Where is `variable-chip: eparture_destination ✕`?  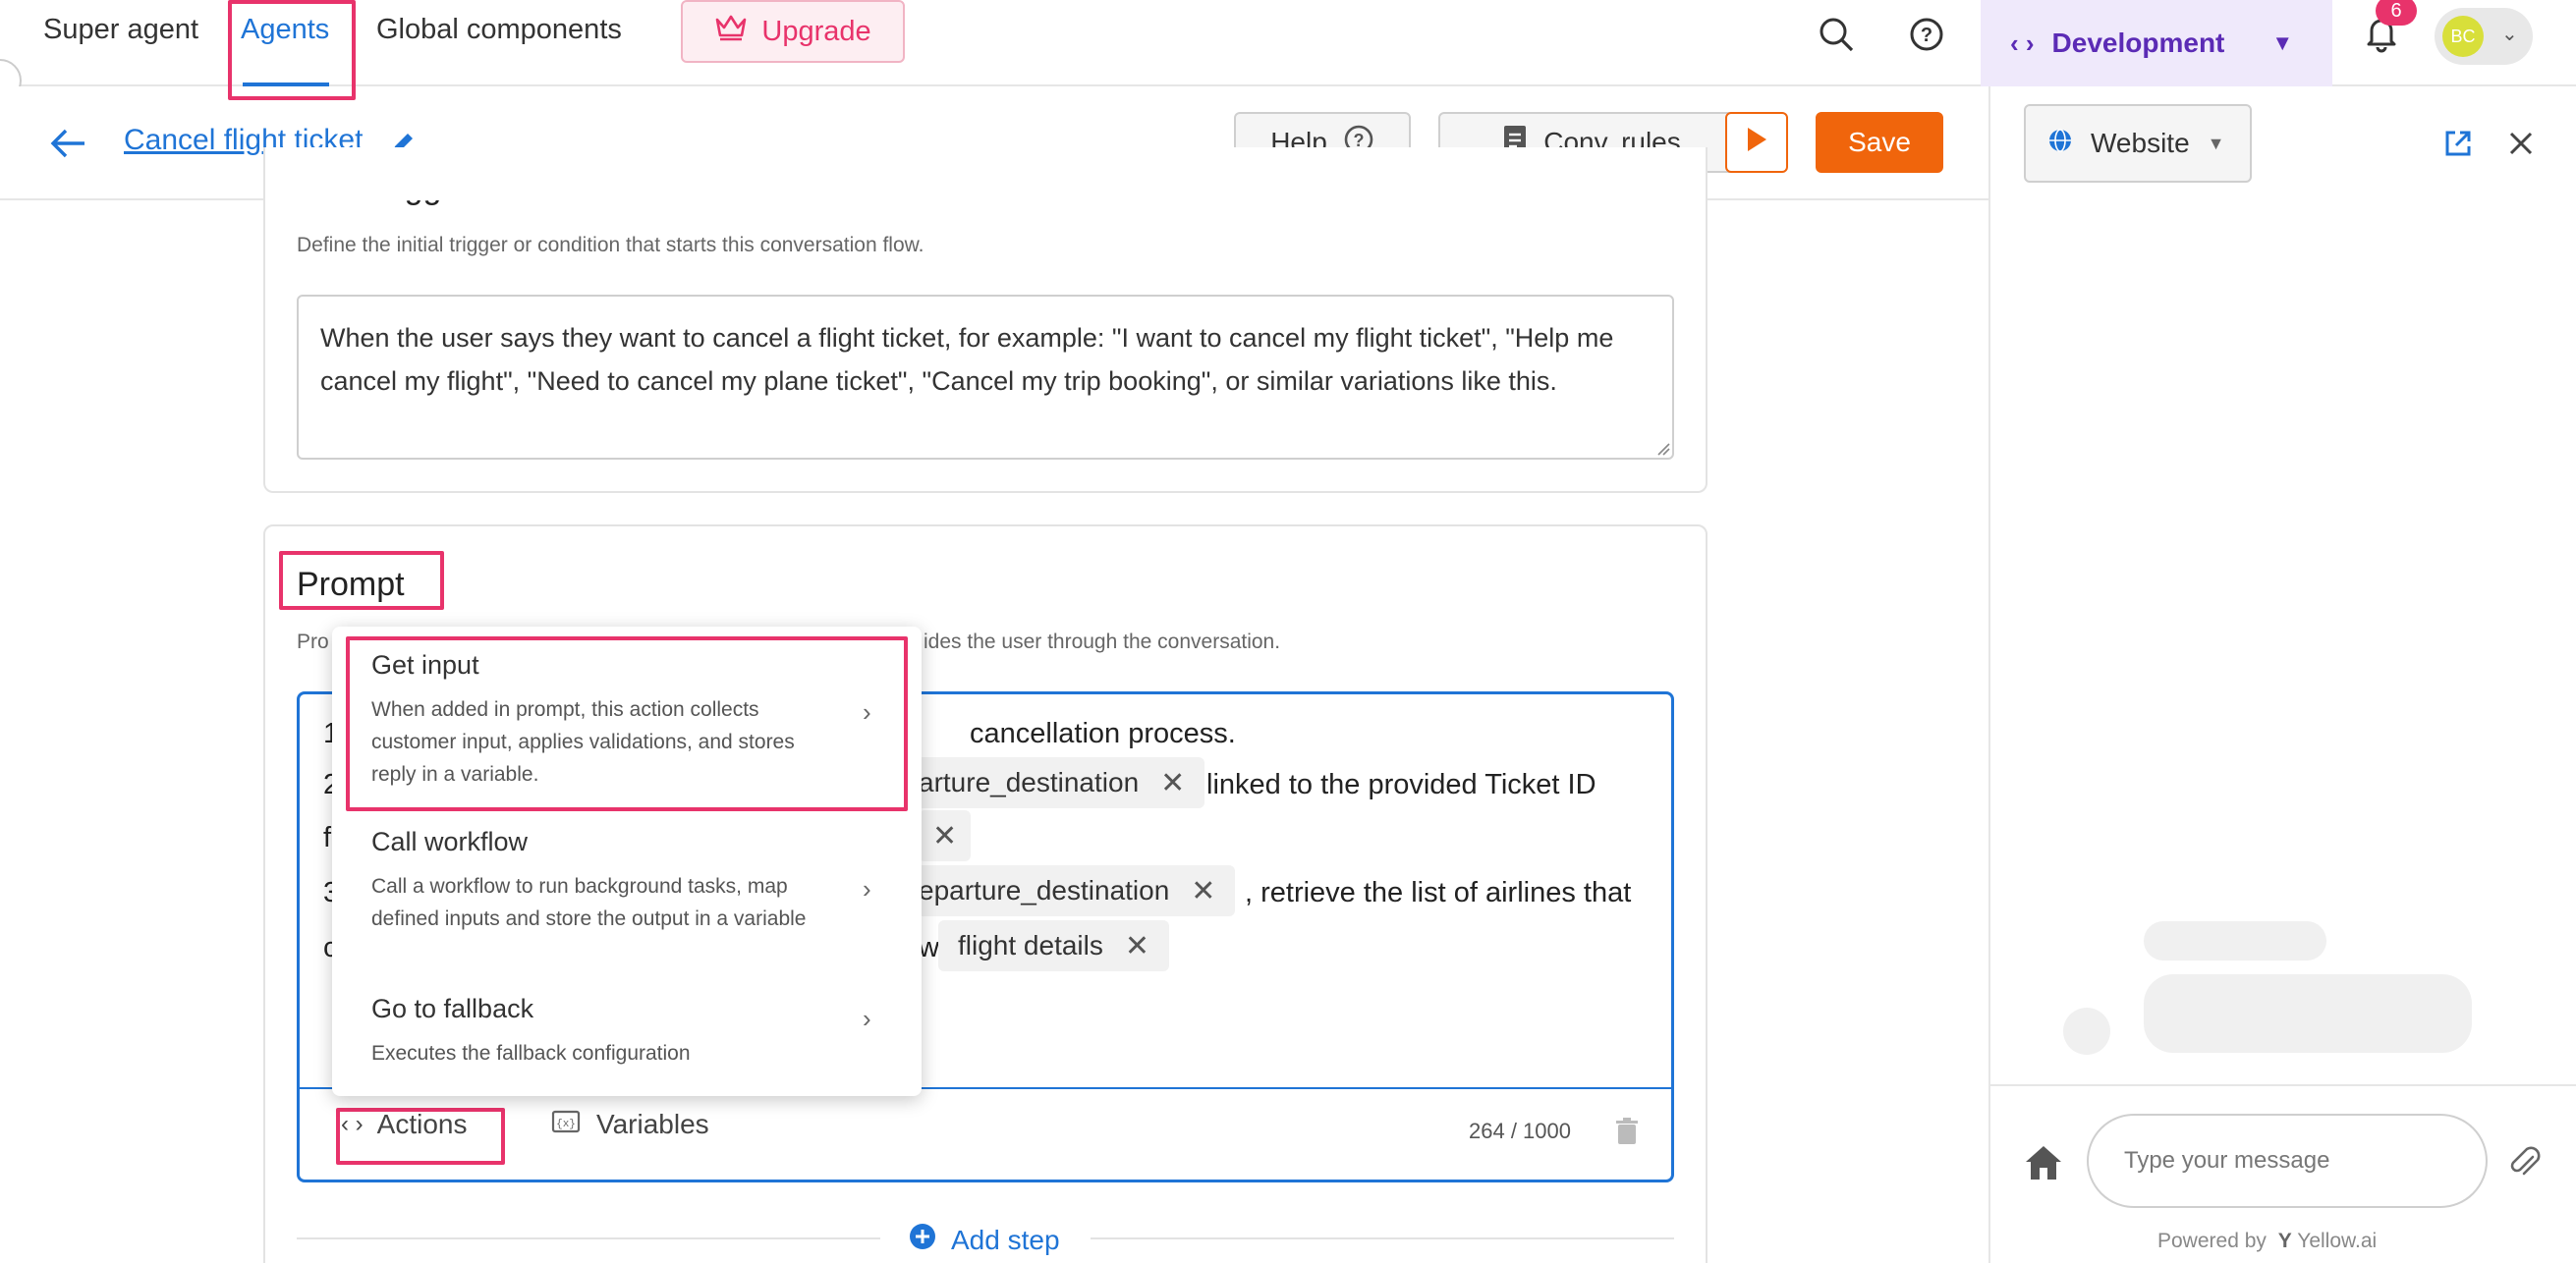 variable-chip: eparture_destination ✕ is located at coordinates (1067, 890).